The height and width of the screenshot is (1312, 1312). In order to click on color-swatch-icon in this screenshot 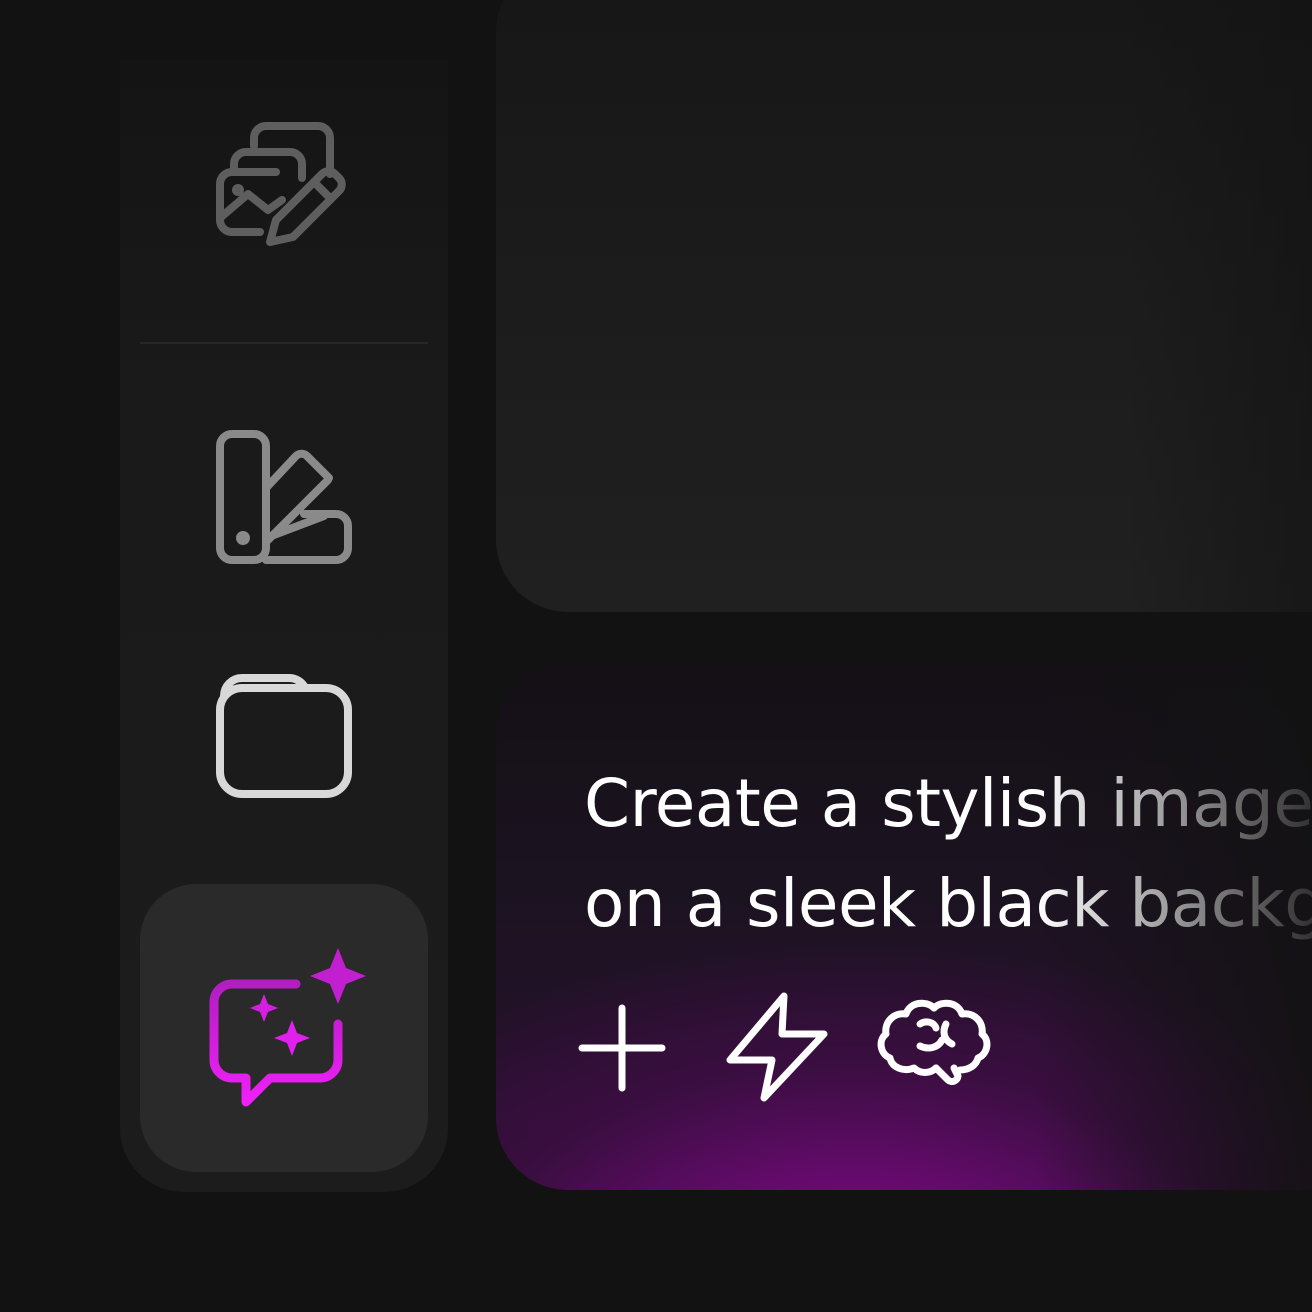, I will do `click(284, 497)`.